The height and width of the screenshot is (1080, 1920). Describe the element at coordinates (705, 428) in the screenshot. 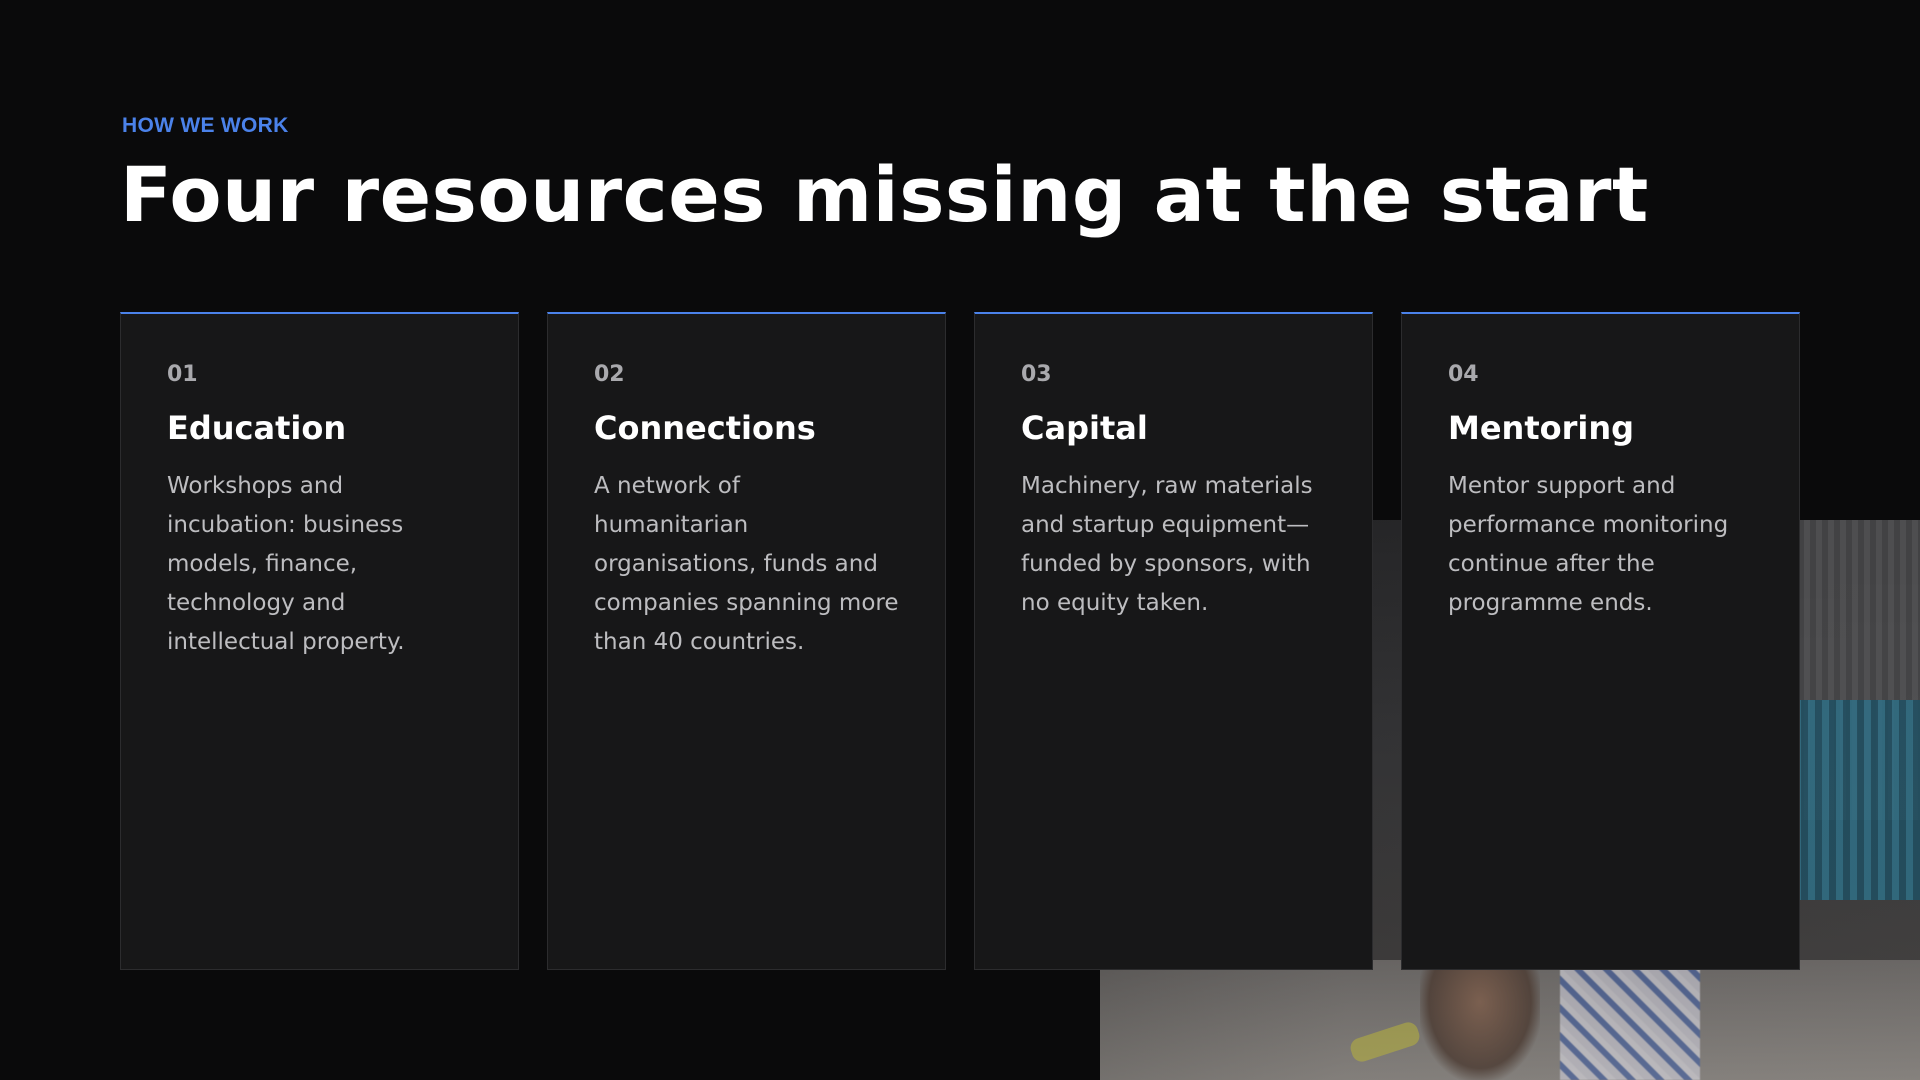

I see `card-title: Connections` at that location.